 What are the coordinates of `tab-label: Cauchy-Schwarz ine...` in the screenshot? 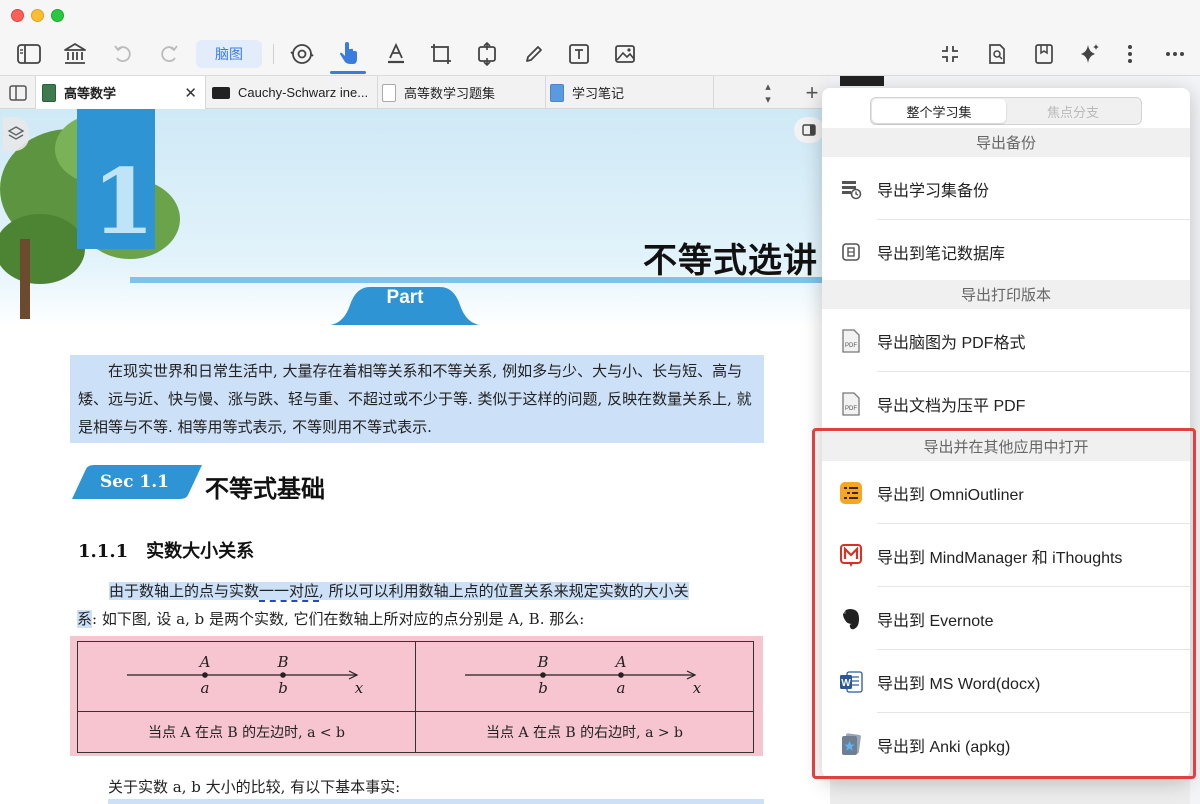 It's located at (303, 92).